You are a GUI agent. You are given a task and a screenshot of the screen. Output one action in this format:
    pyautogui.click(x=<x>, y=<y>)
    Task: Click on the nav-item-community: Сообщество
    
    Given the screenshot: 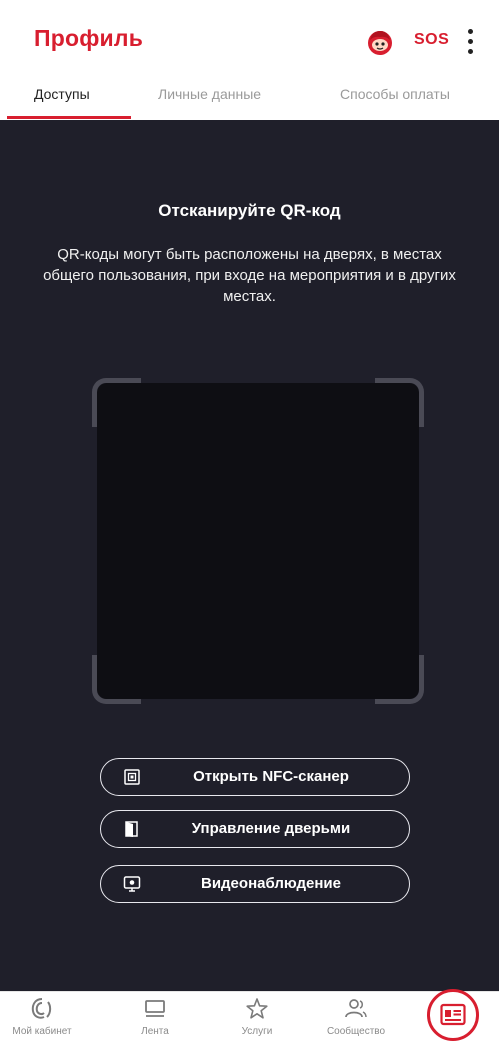 What is the action you would take?
    pyautogui.click(x=356, y=1019)
    